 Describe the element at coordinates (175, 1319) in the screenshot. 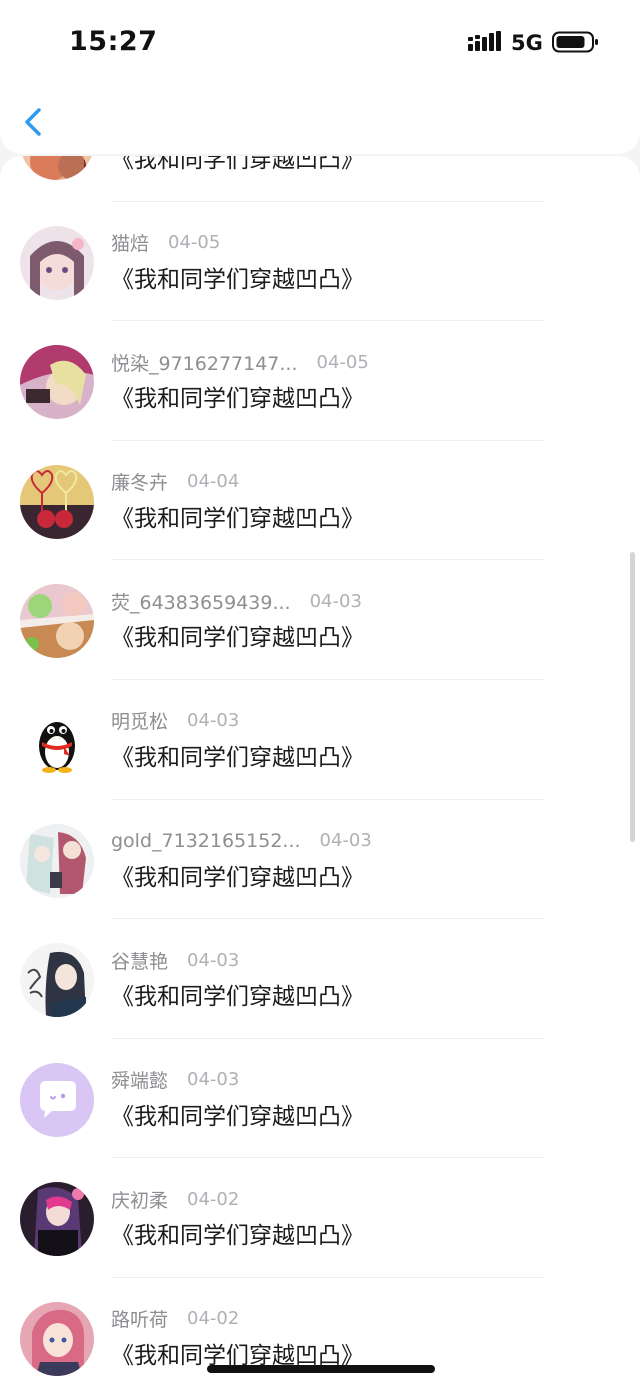

I see `comment-meta: 路听荷 04-02` at that location.